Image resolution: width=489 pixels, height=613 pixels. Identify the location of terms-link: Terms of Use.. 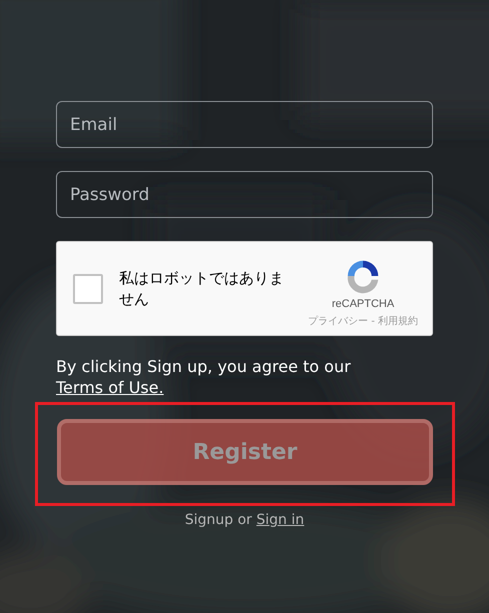
(110, 387).